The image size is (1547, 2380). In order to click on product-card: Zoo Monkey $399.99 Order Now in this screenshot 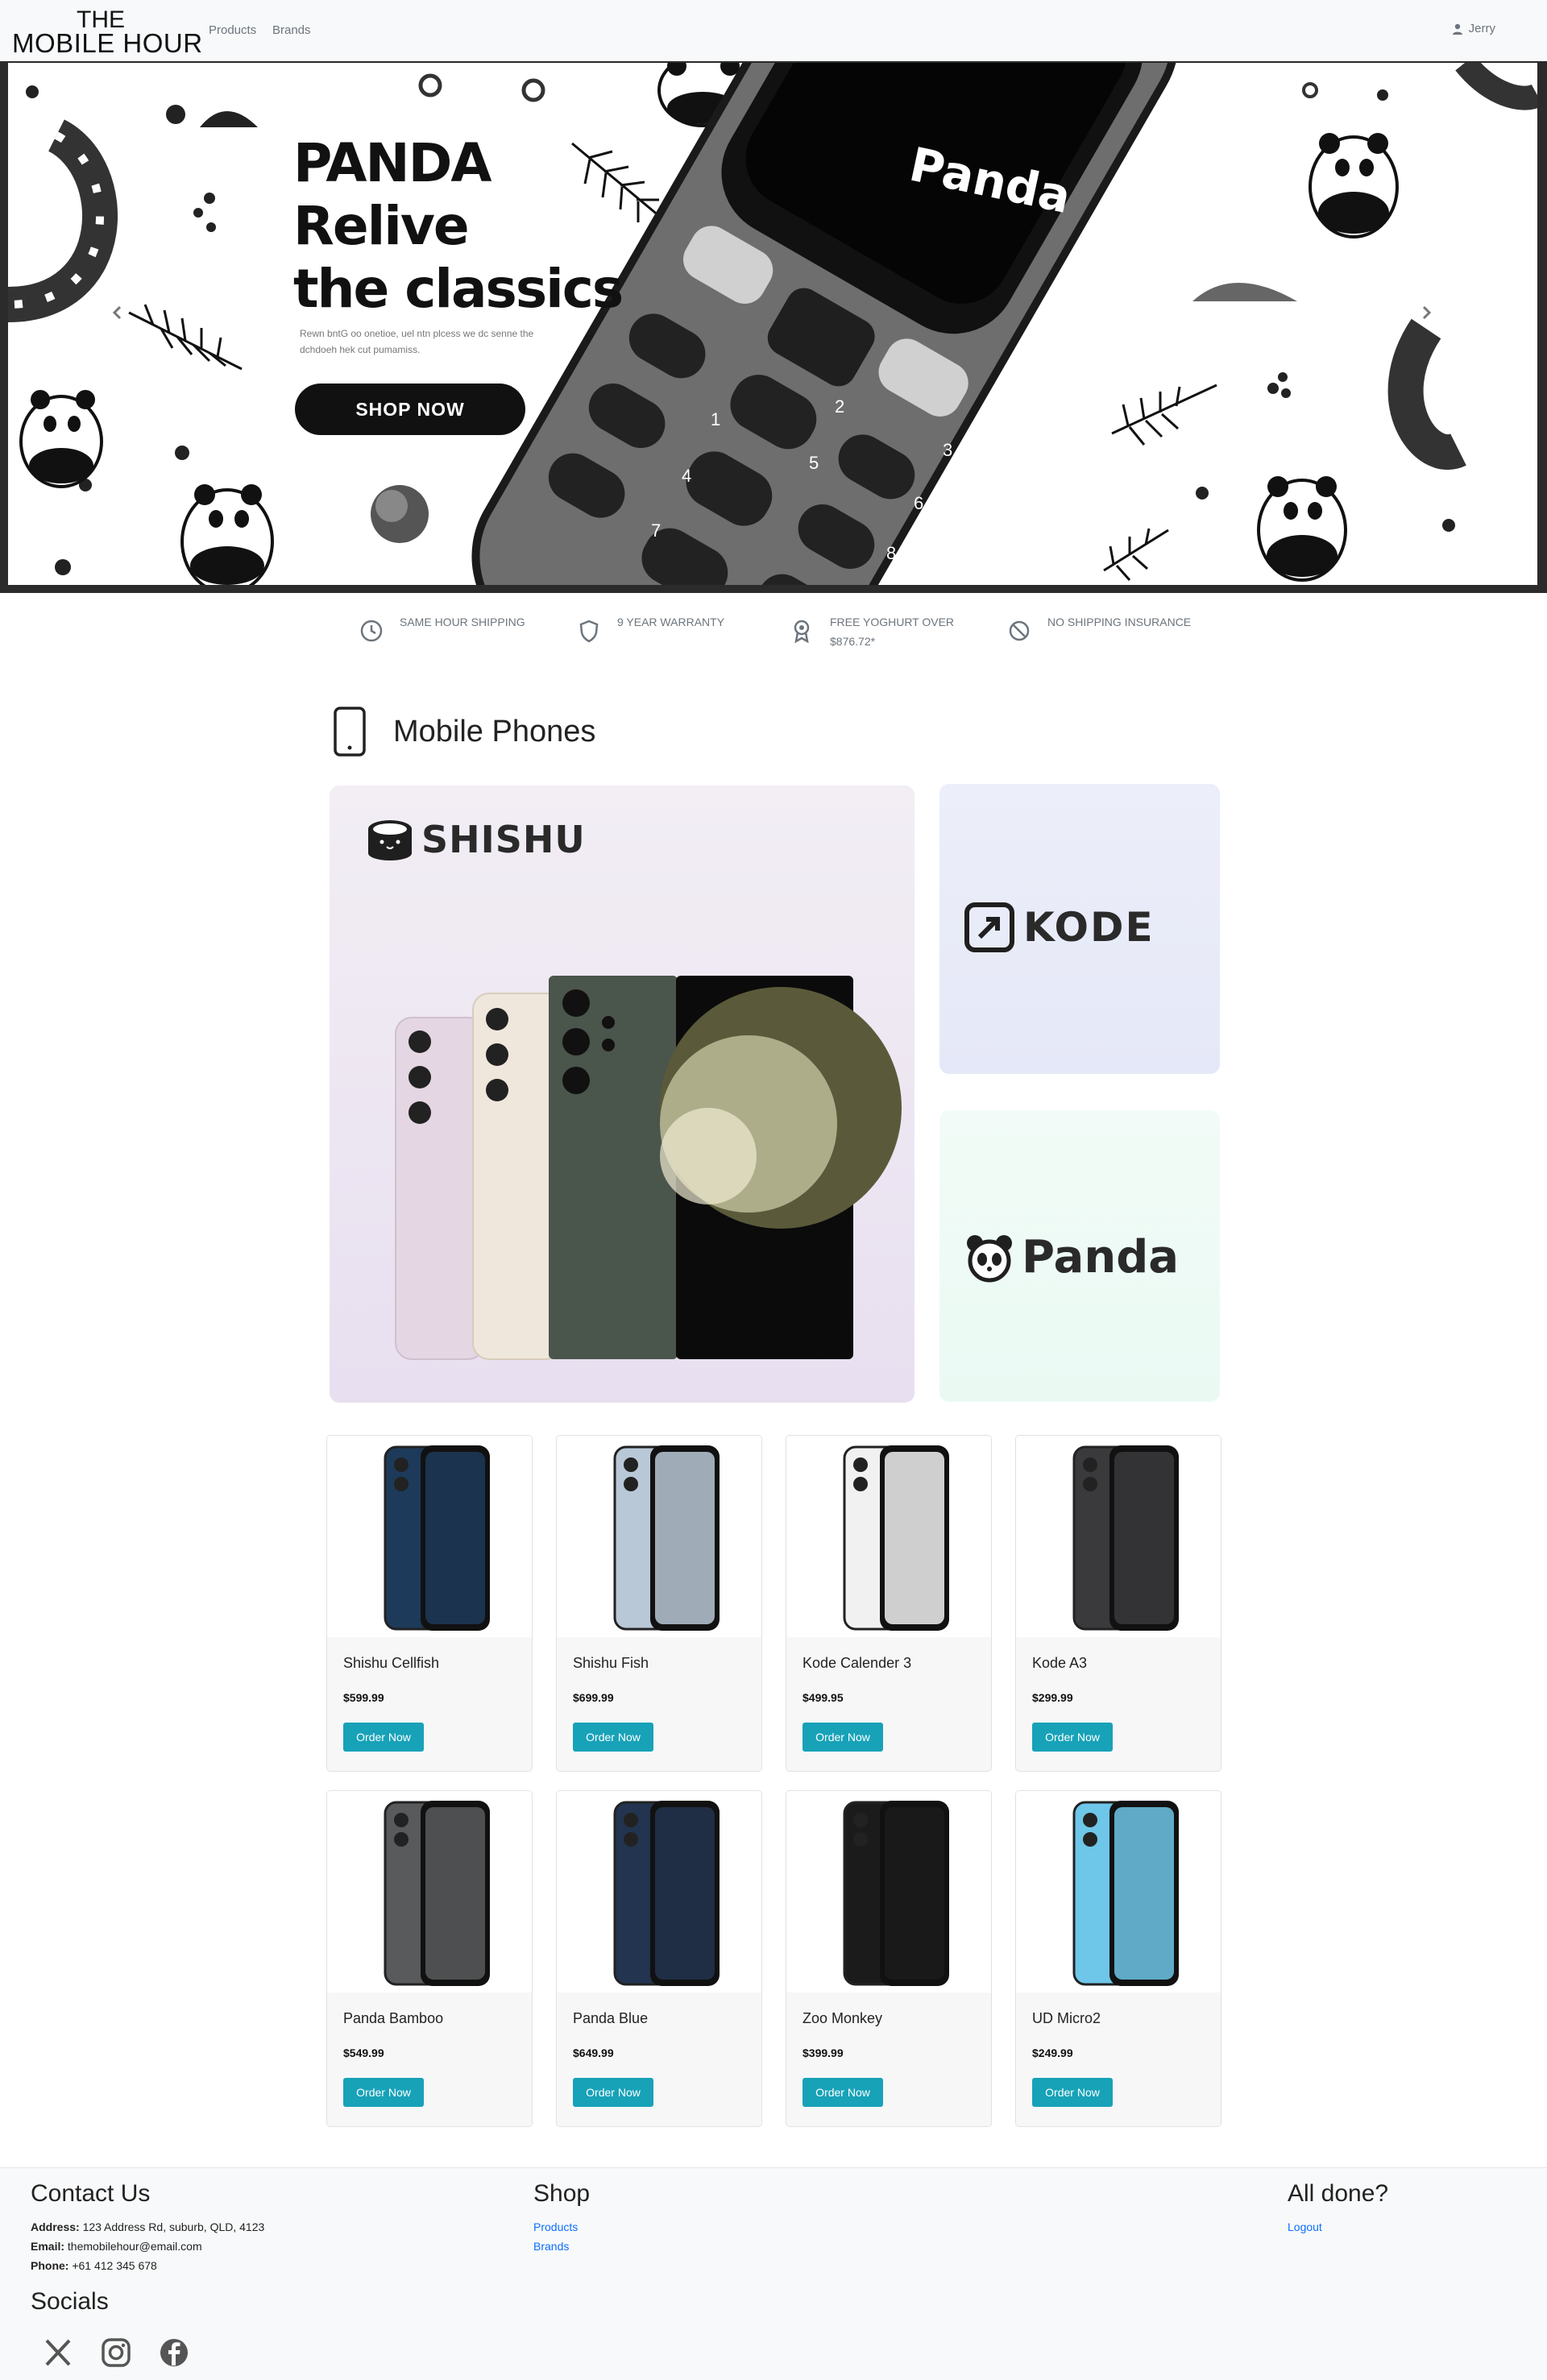, I will do `click(889, 1958)`.